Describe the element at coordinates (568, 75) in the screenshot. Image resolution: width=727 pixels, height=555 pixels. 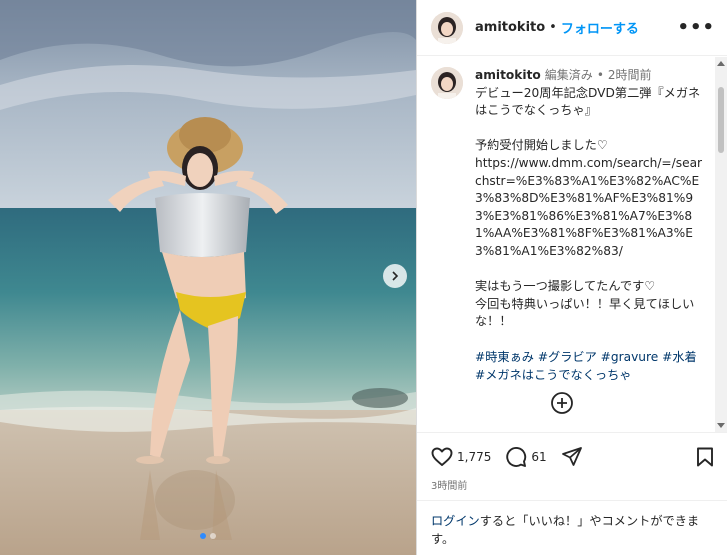
I see `edited-label: 編集済み` at that location.